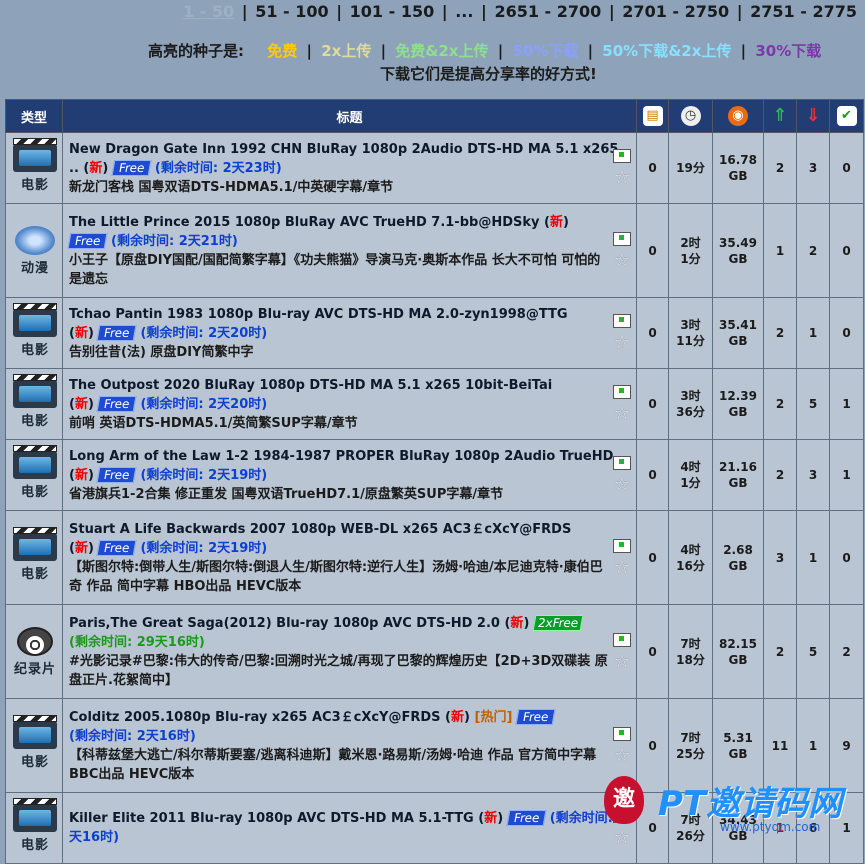 This screenshot has height=864, width=865. Describe the element at coordinates (493, 717) in the screenshot. I see `hot-tag: 热门` at that location.